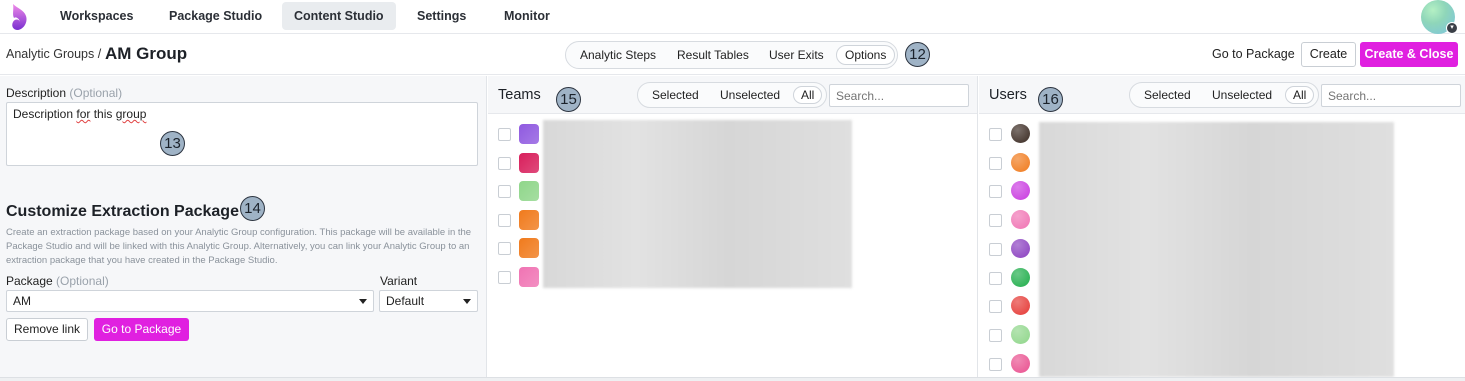 This screenshot has height=381, width=1465. I want to click on users-filter: Selected Unselected All, so click(1224, 95).